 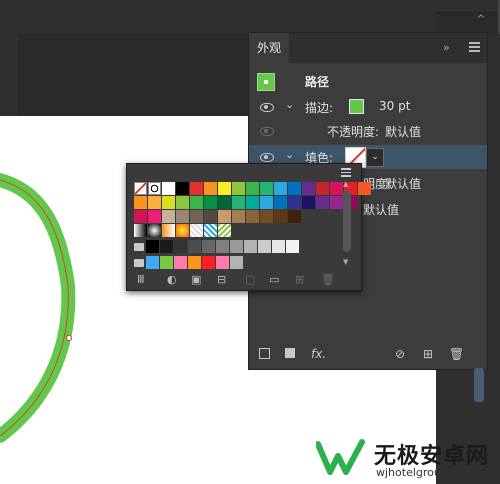 What do you see at coordinates (381, 209) in the screenshot?
I see `overall-opacity-value: 默认值` at bounding box center [381, 209].